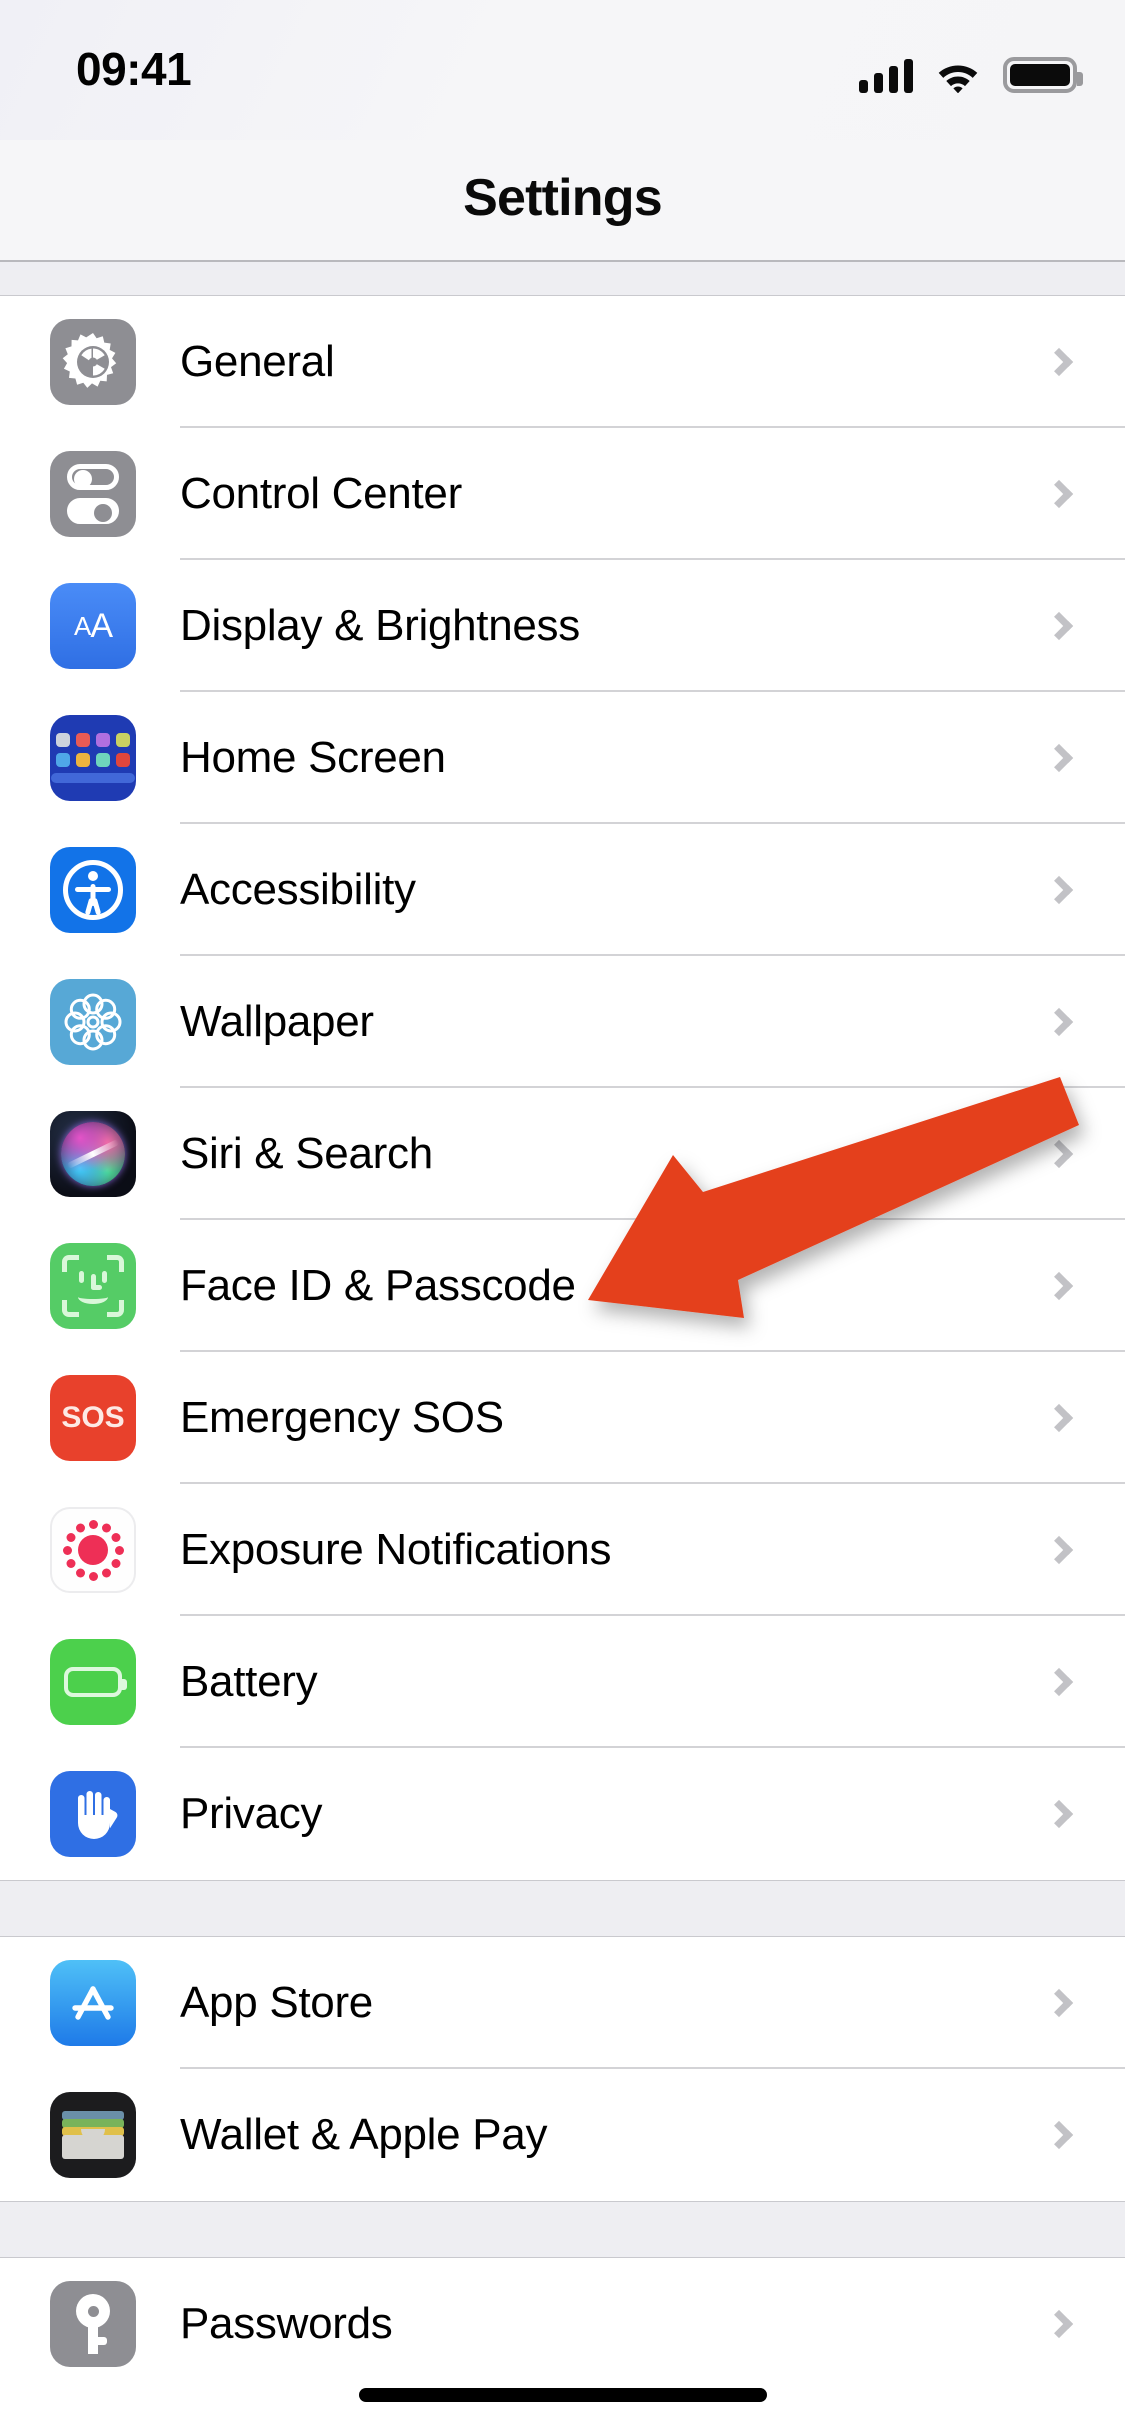  I want to click on settings-group-store: App Store Wallet & Apple Pay, so click(562, 2069).